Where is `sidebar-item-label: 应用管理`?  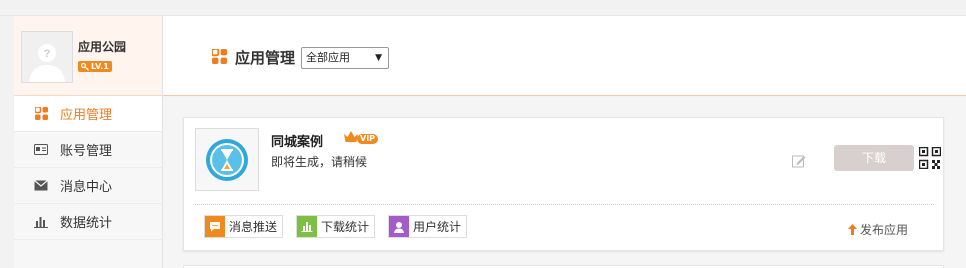
sidebar-item-label: 应用管理 is located at coordinates (86, 115).